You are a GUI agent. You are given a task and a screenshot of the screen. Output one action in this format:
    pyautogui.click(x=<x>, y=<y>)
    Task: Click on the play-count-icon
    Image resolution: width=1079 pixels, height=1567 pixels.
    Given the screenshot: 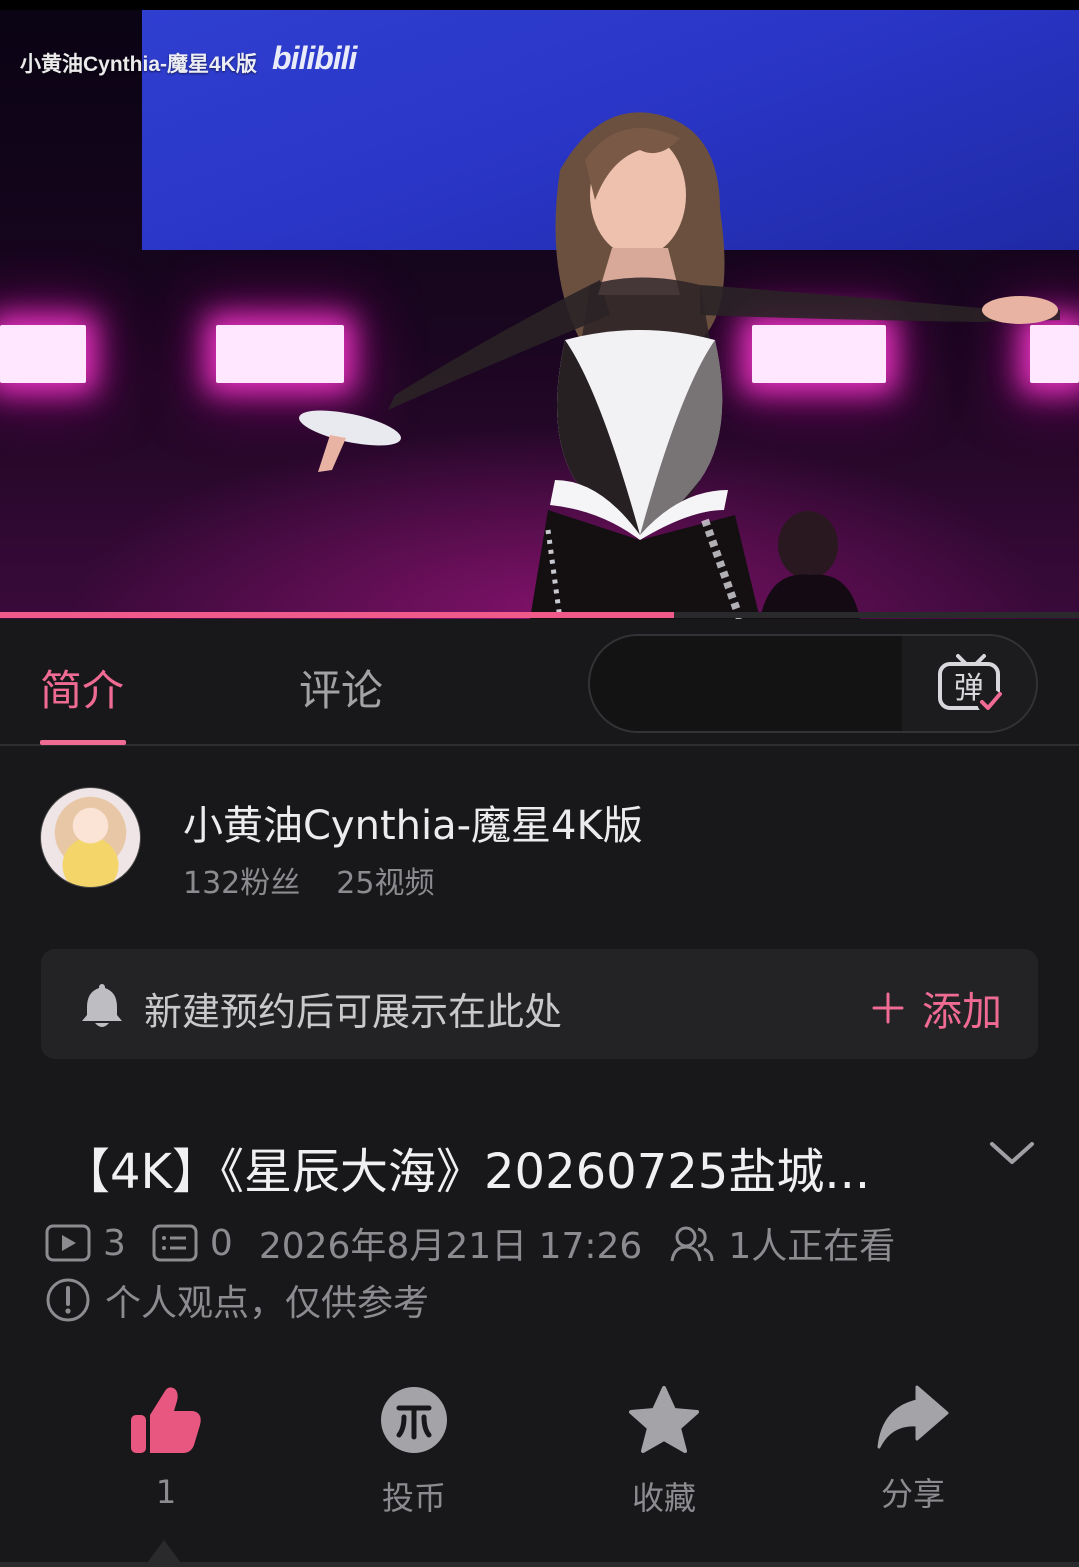 What is the action you would take?
    pyautogui.click(x=68, y=1243)
    